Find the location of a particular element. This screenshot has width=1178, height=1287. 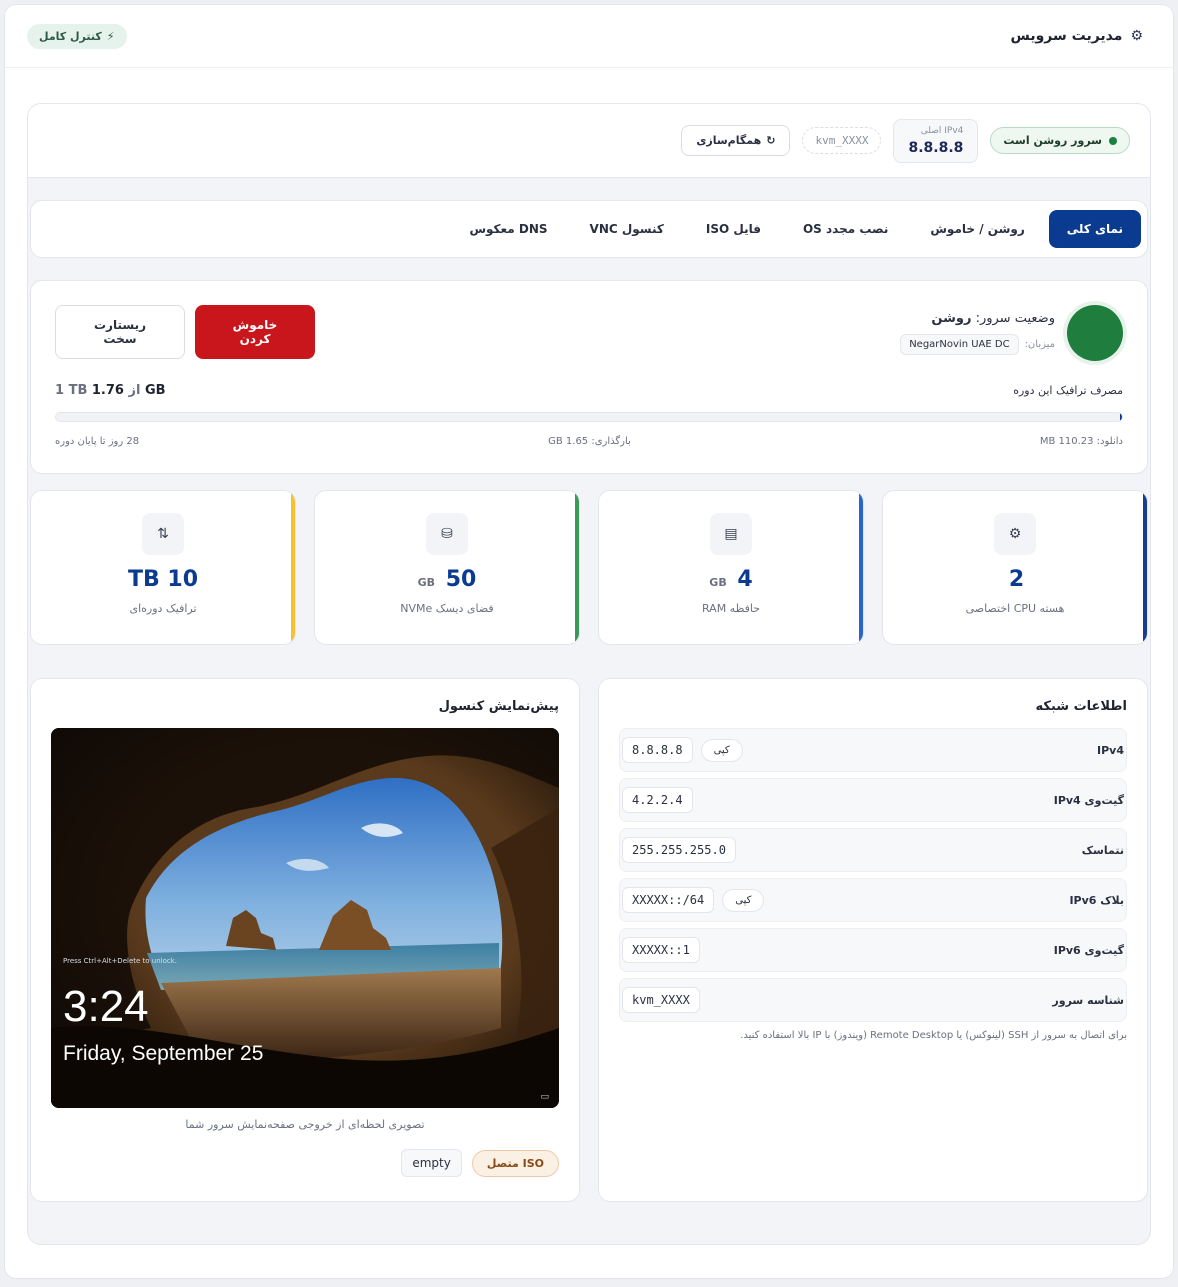

full-control-badge: ⚡ کنترل کامل is located at coordinates (77, 36).